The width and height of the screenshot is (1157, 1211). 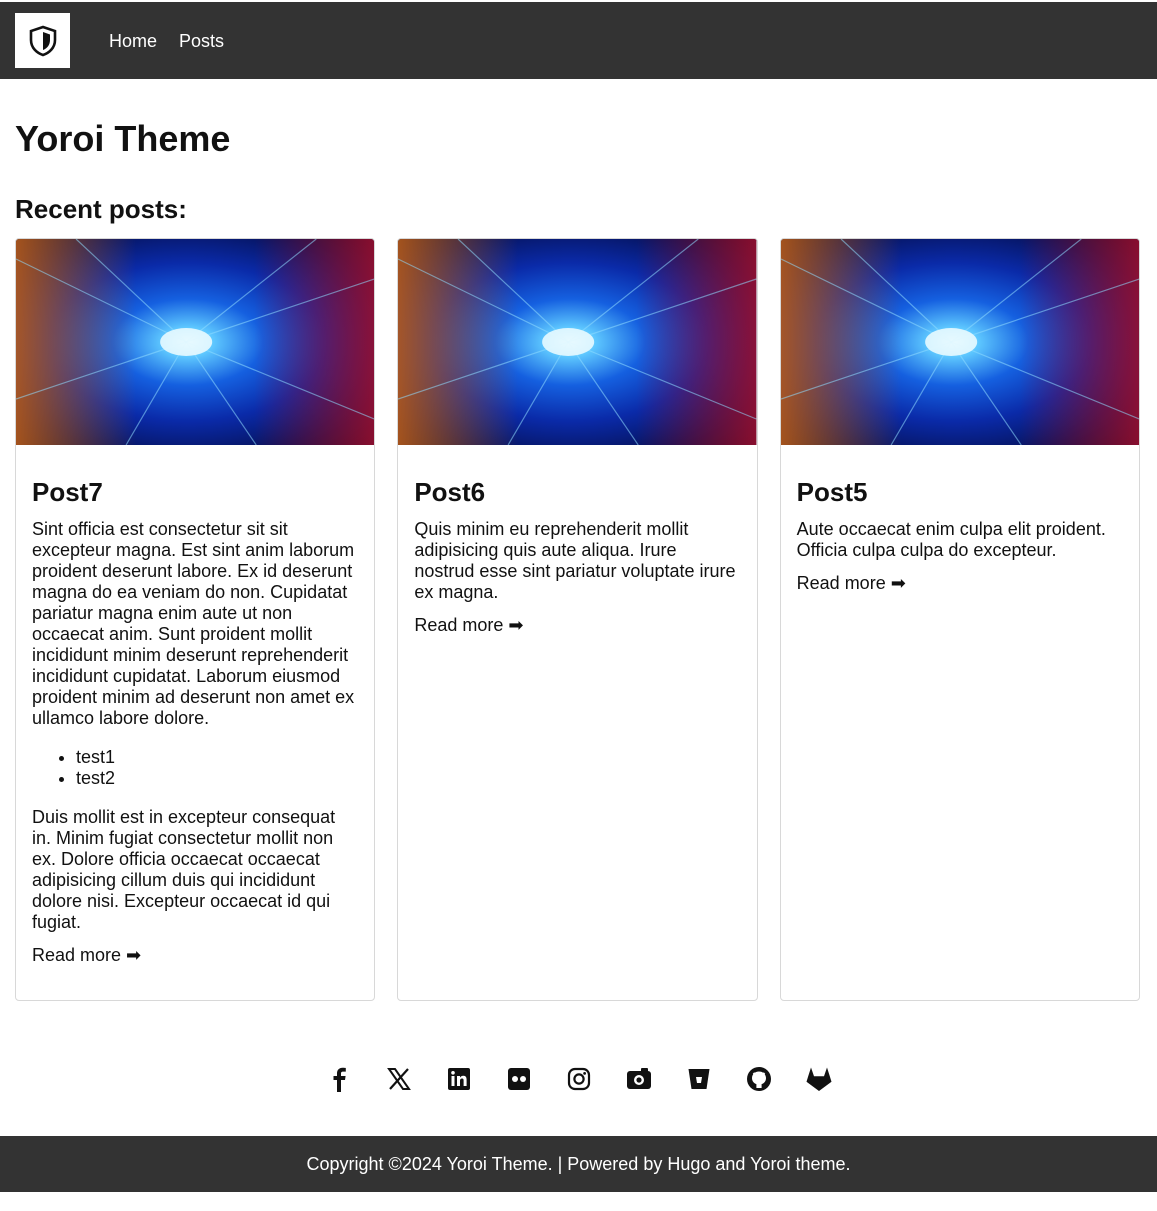 What do you see at coordinates (960, 492) in the screenshot?
I see `post-title: Post5` at bounding box center [960, 492].